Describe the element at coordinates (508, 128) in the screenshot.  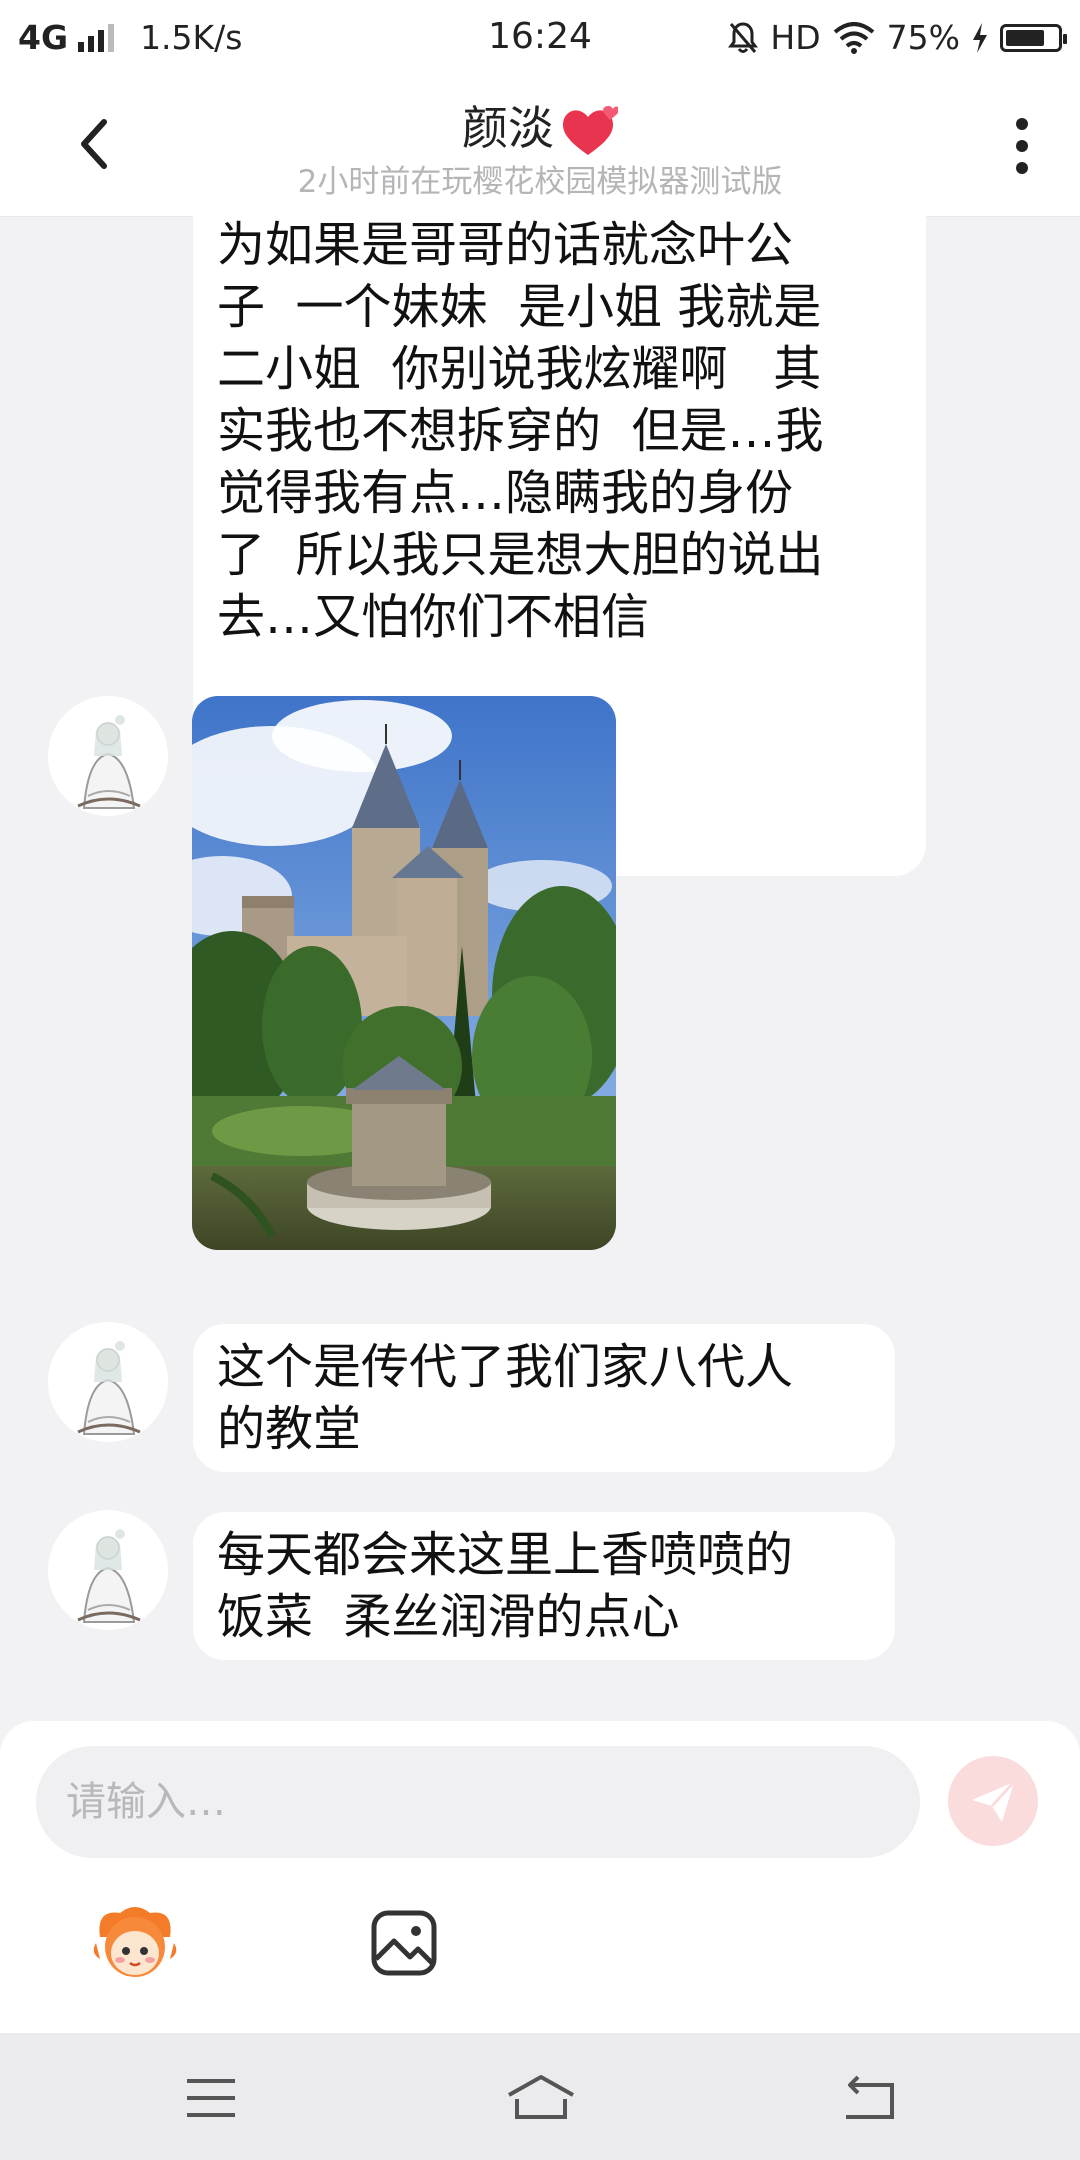
I see `contact-name: 颜淡` at that location.